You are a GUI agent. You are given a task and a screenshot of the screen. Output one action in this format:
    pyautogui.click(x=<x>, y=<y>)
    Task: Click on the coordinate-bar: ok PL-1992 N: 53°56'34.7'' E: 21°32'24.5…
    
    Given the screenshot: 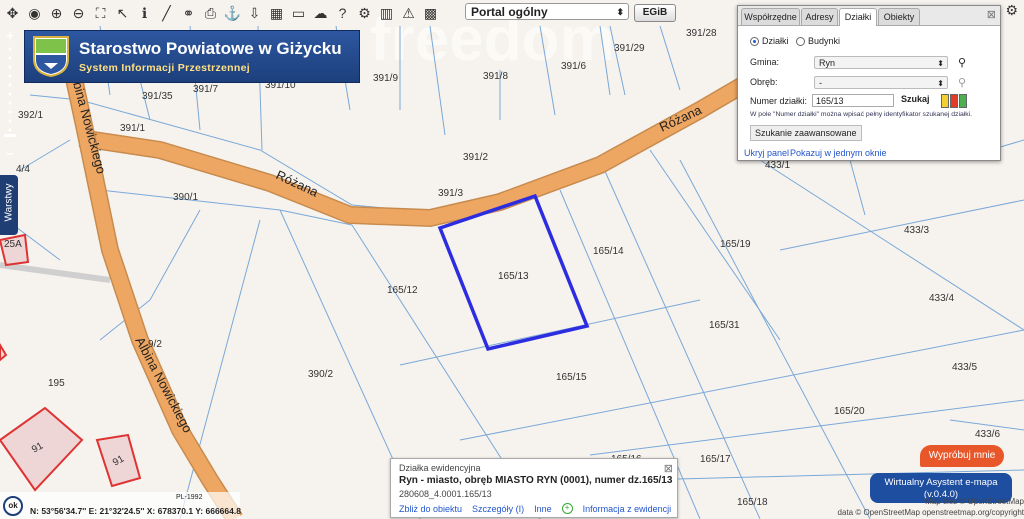 What is the action you would take?
    pyautogui.click(x=120, y=505)
    